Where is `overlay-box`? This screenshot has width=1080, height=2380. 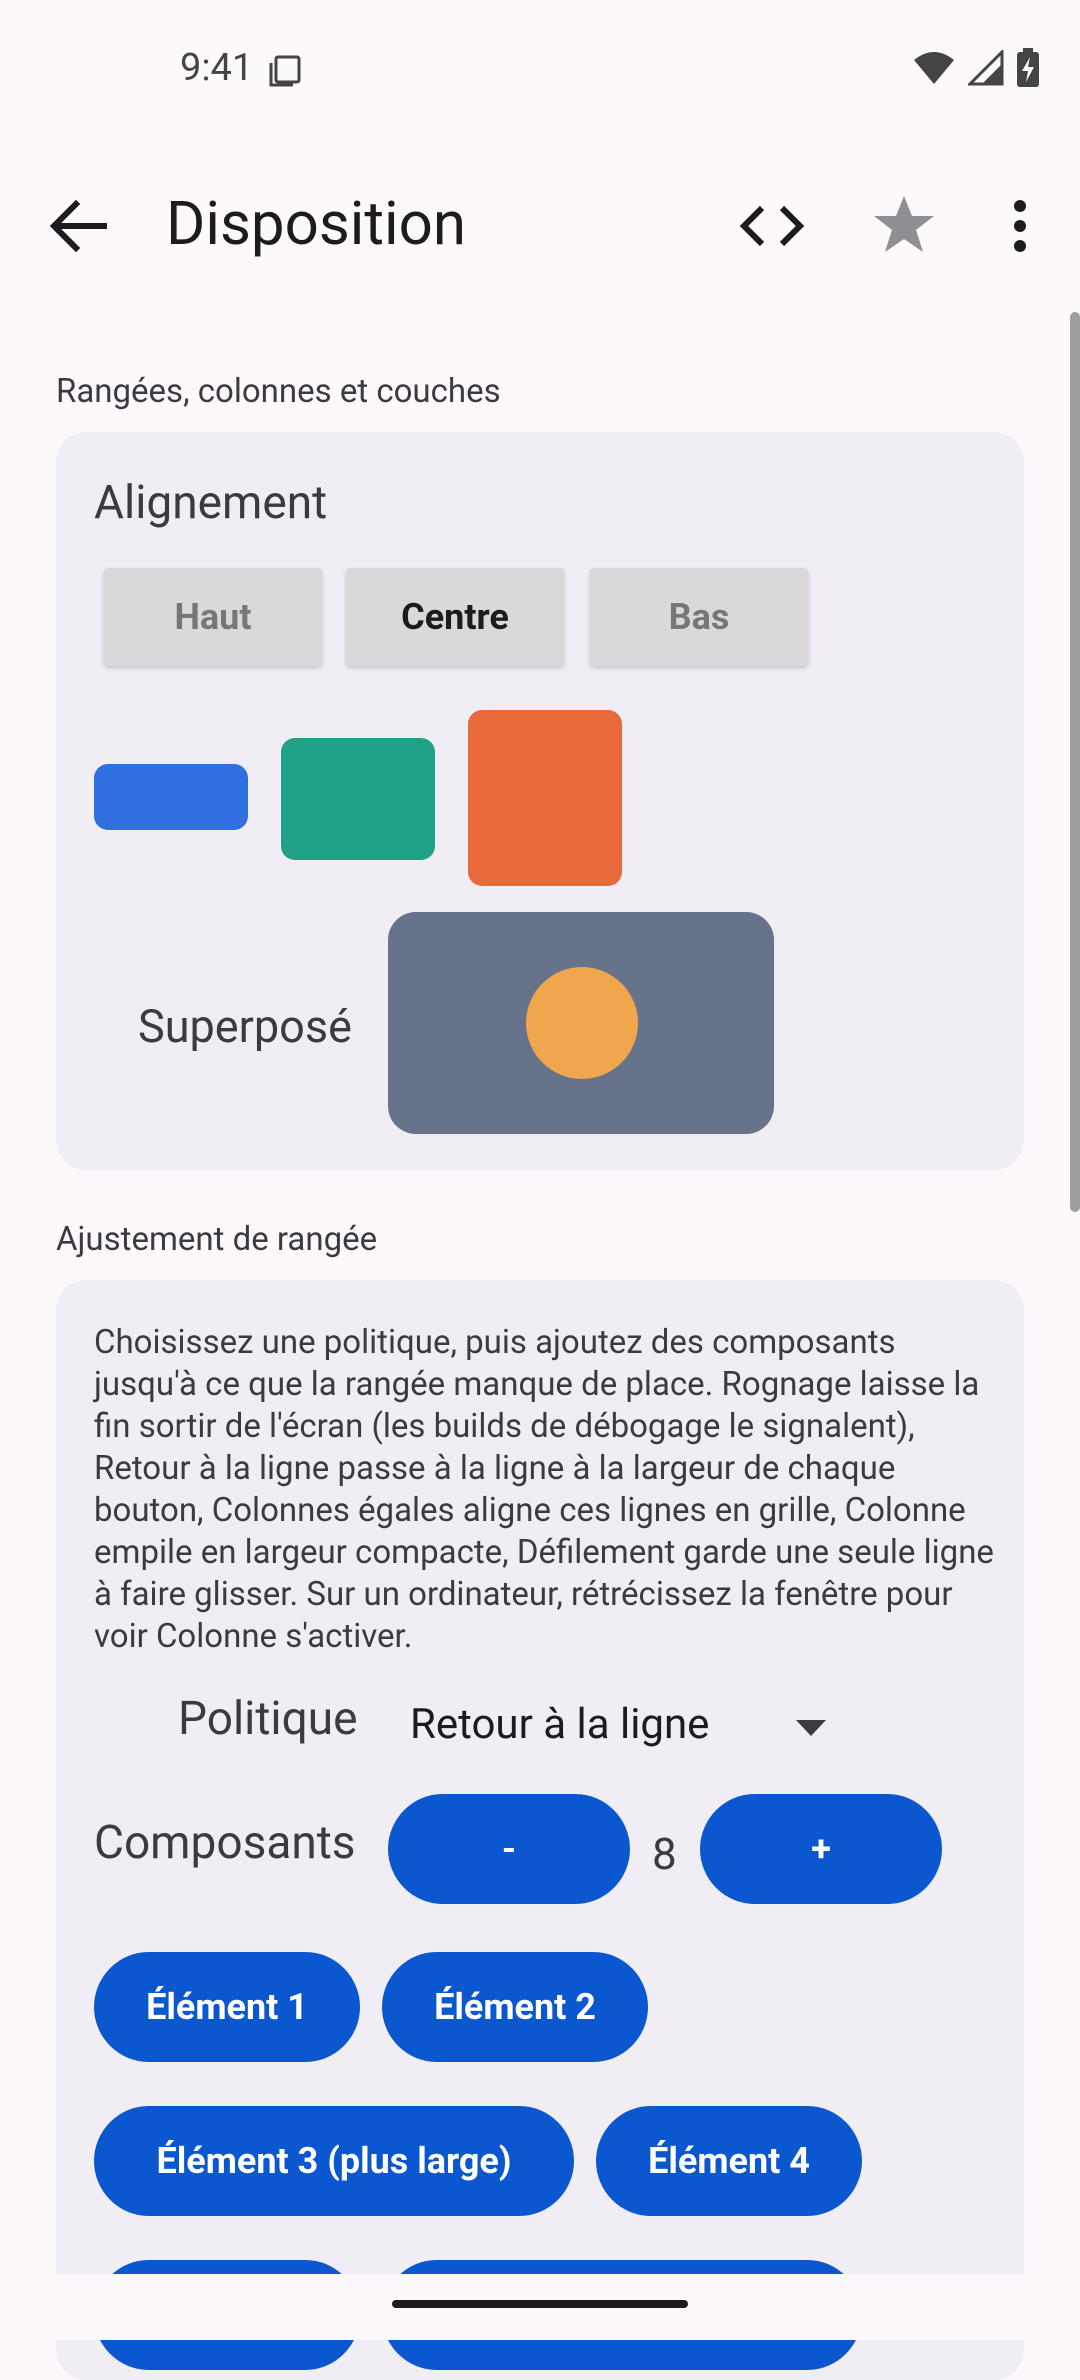 overlay-box is located at coordinates (581, 1023).